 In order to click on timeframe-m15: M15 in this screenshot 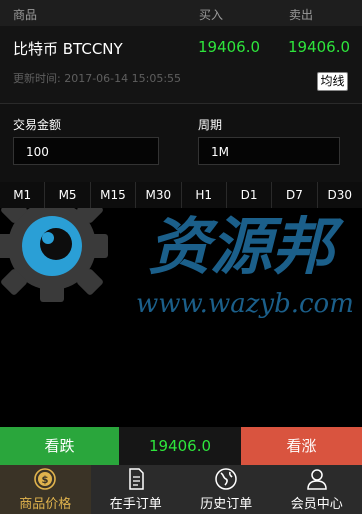, I will do `click(114, 195)`.